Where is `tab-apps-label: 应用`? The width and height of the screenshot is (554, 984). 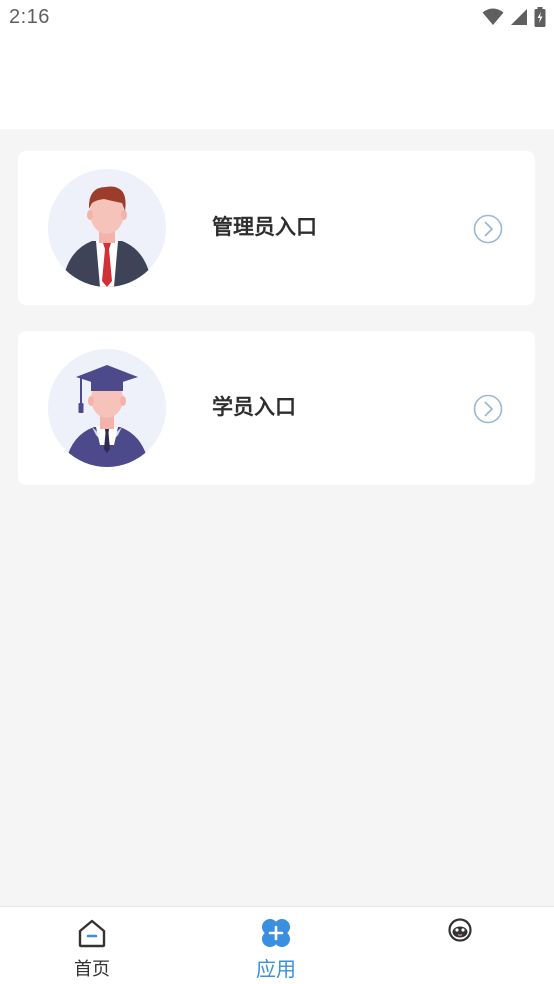 tab-apps-label: 应用 is located at coordinates (276, 969).